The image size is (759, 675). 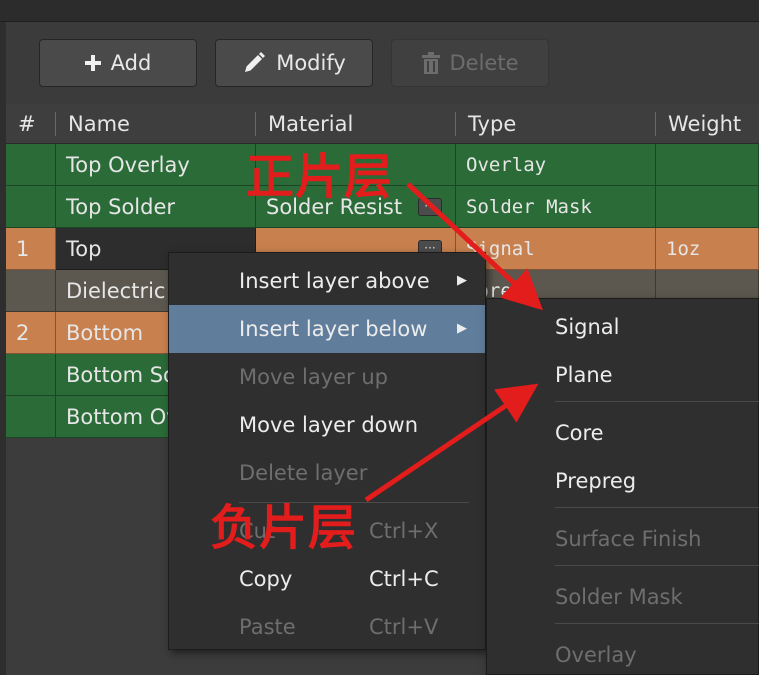 I want to click on menu-item-label: Move layer up, so click(x=313, y=377).